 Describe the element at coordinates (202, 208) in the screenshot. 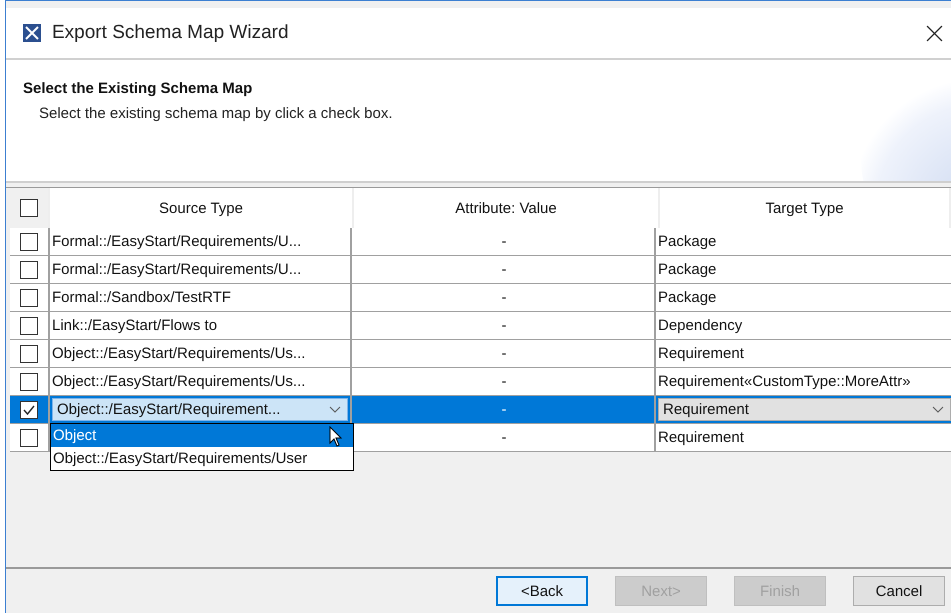

I see `column-header: Source Type` at that location.